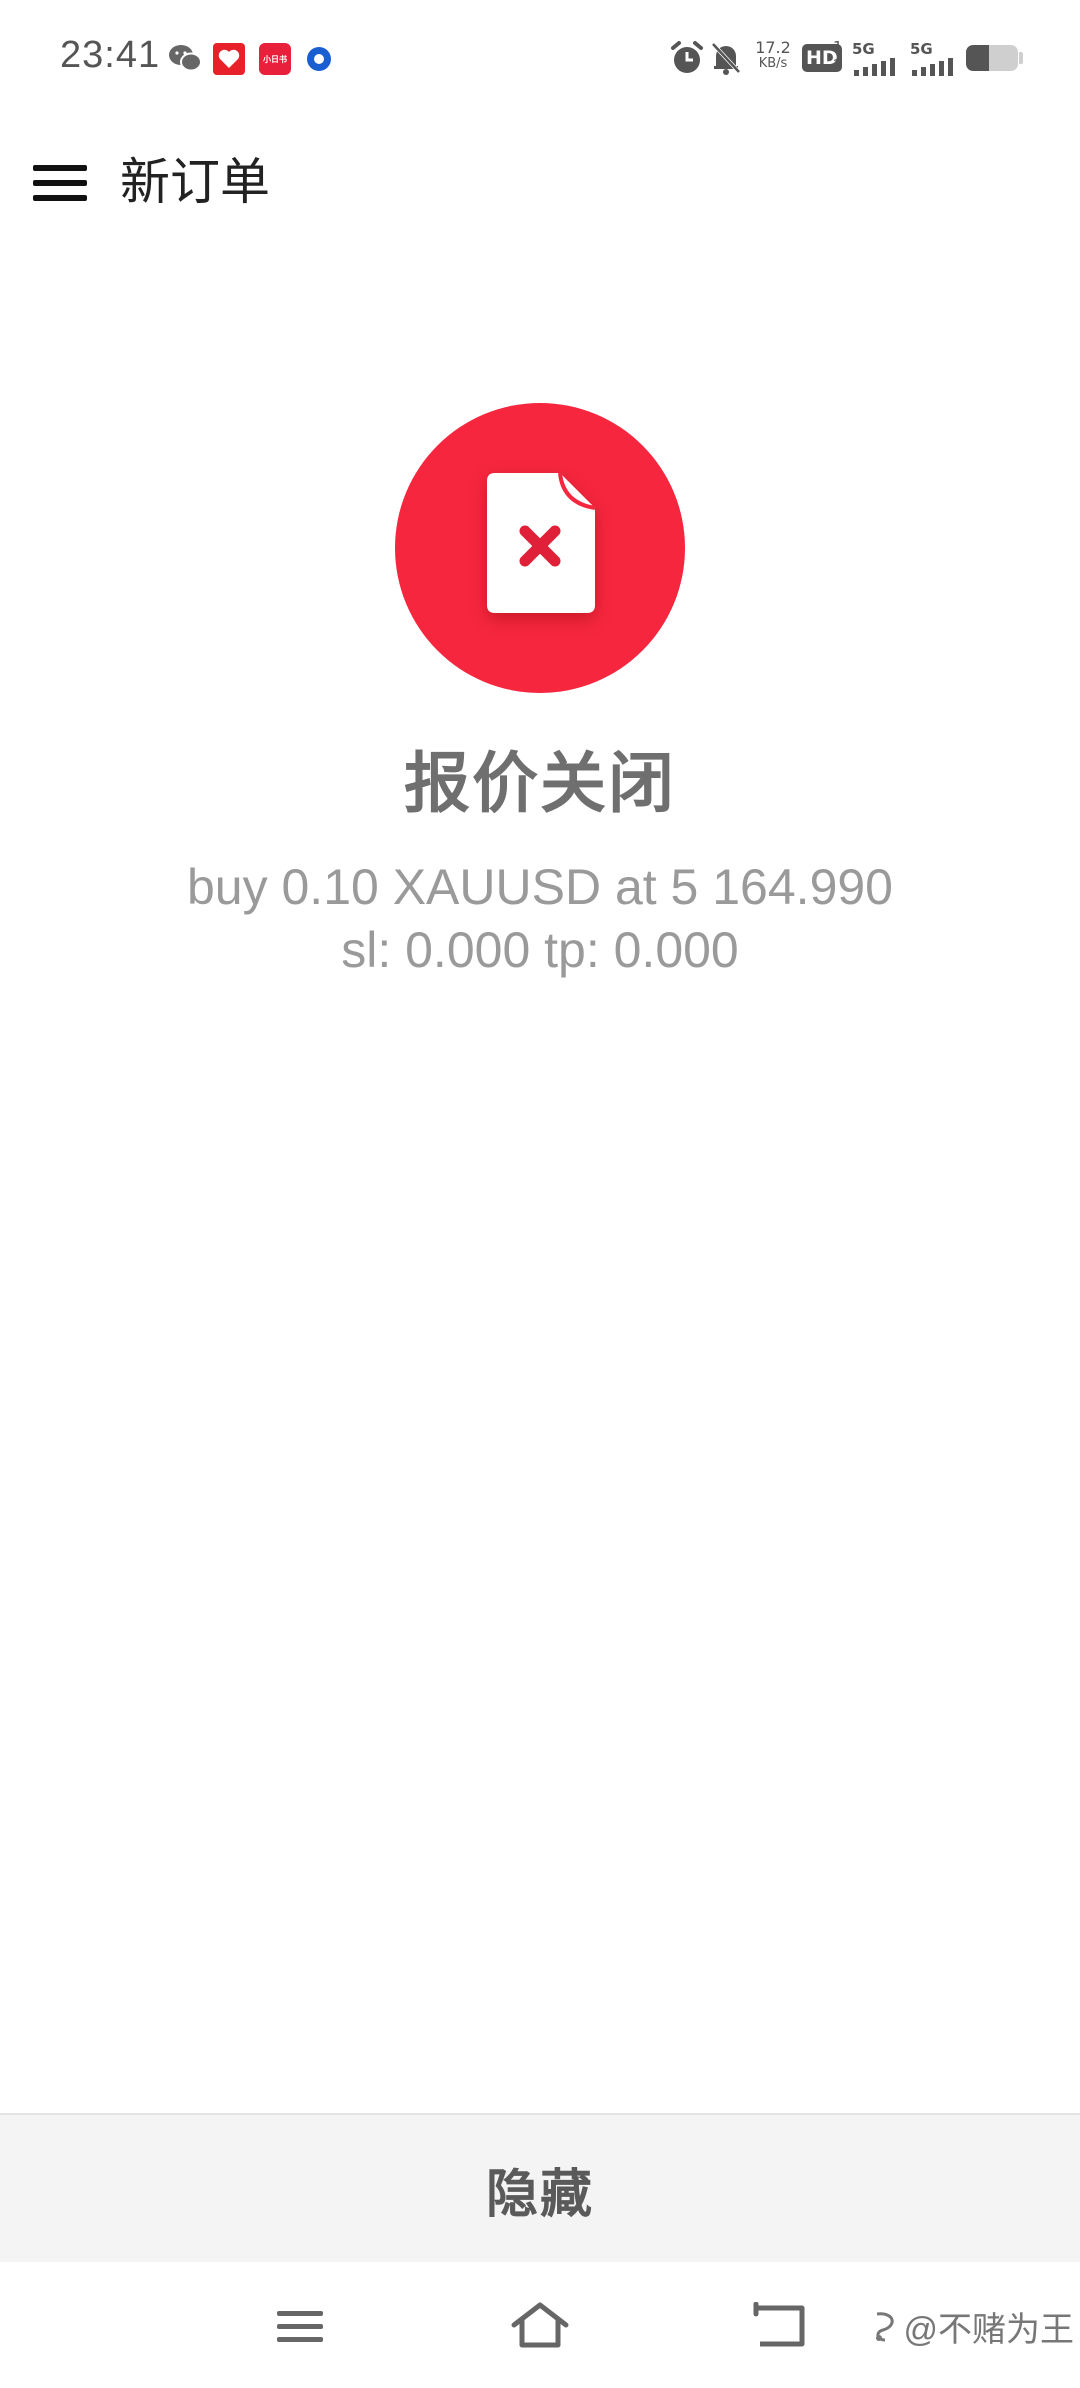  I want to click on watermark-text: @不赌为王, so click(988, 2330).